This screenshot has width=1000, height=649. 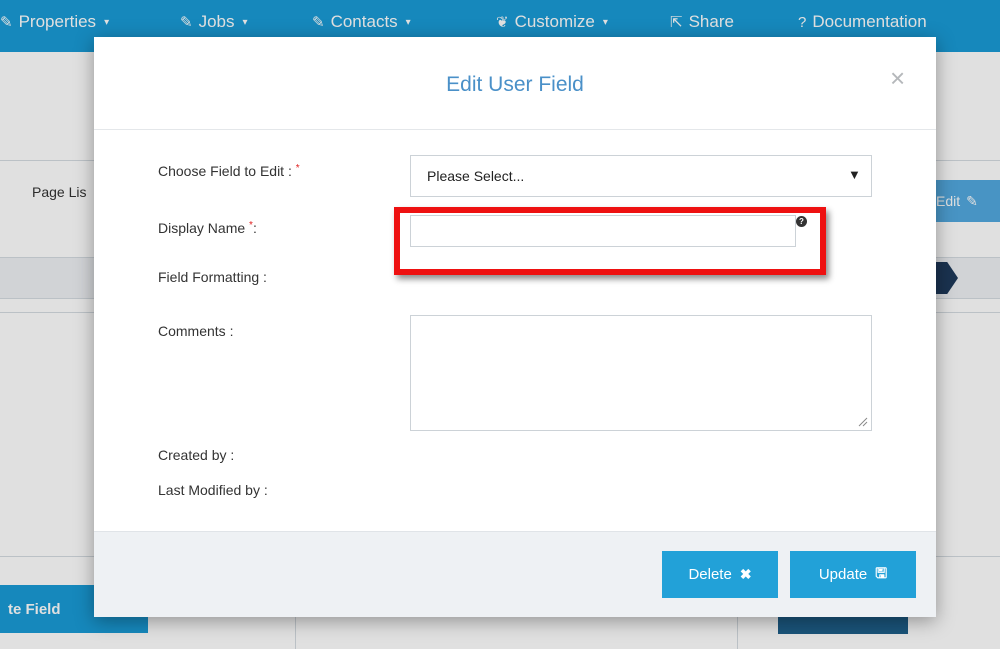 I want to click on display-name-input, so click(x=603, y=231).